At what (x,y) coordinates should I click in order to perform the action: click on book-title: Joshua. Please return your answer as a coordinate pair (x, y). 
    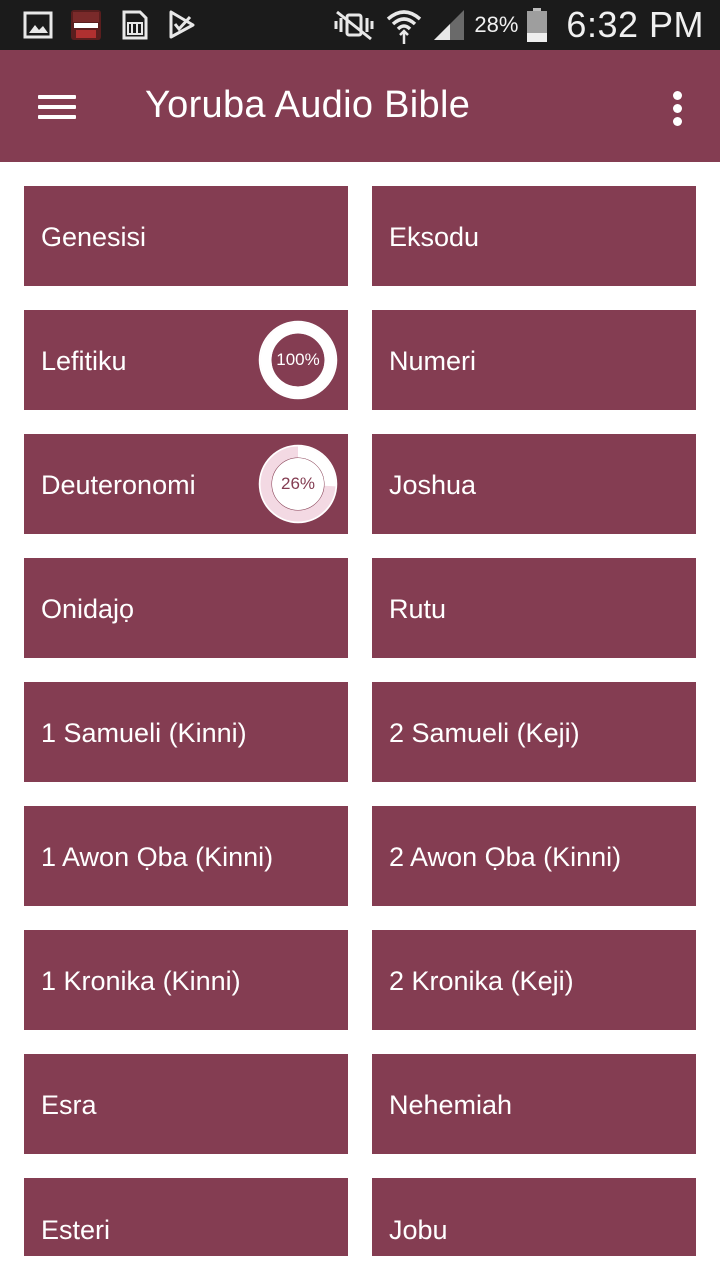
    Looking at the image, I should click on (433, 485).